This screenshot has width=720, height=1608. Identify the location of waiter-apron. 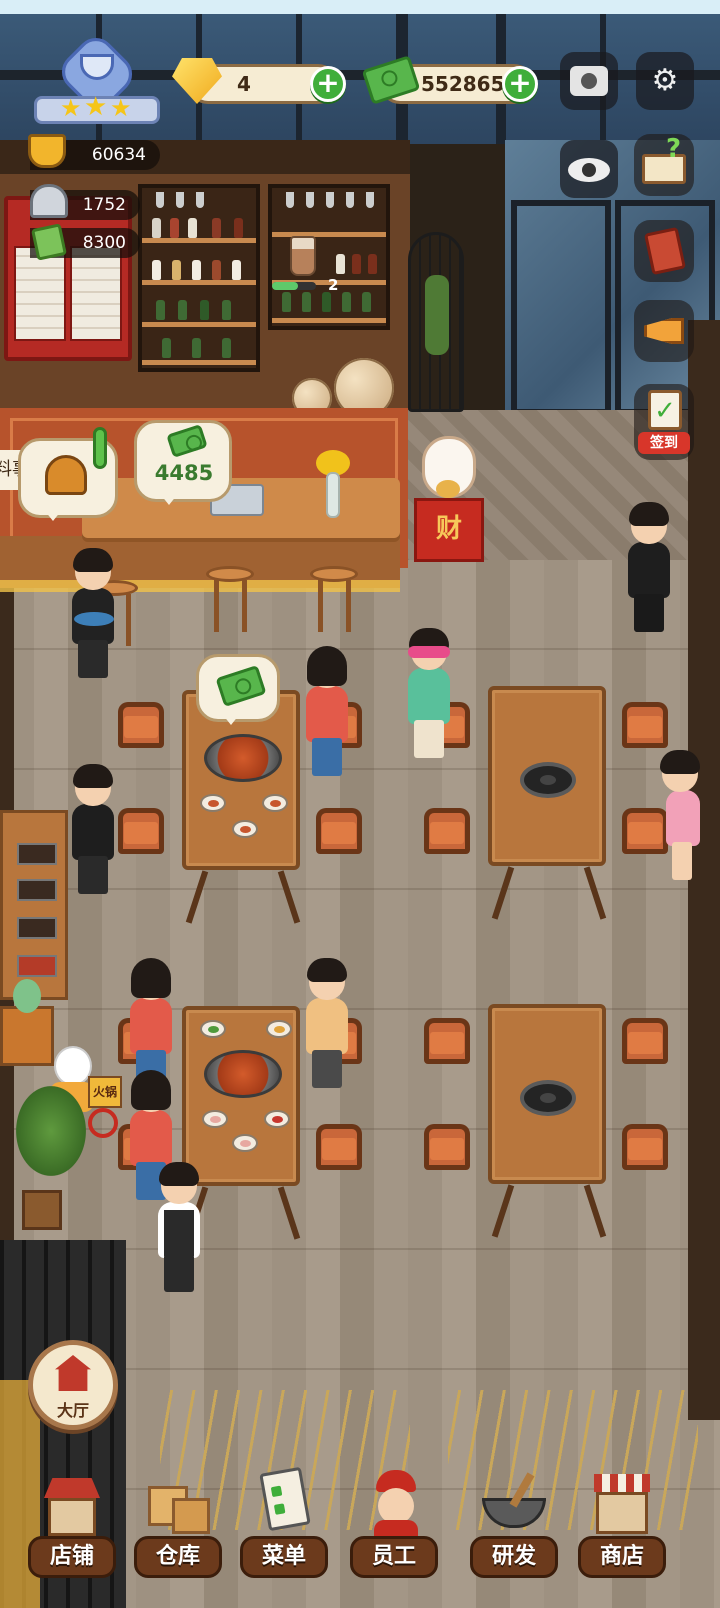
(179, 1229).